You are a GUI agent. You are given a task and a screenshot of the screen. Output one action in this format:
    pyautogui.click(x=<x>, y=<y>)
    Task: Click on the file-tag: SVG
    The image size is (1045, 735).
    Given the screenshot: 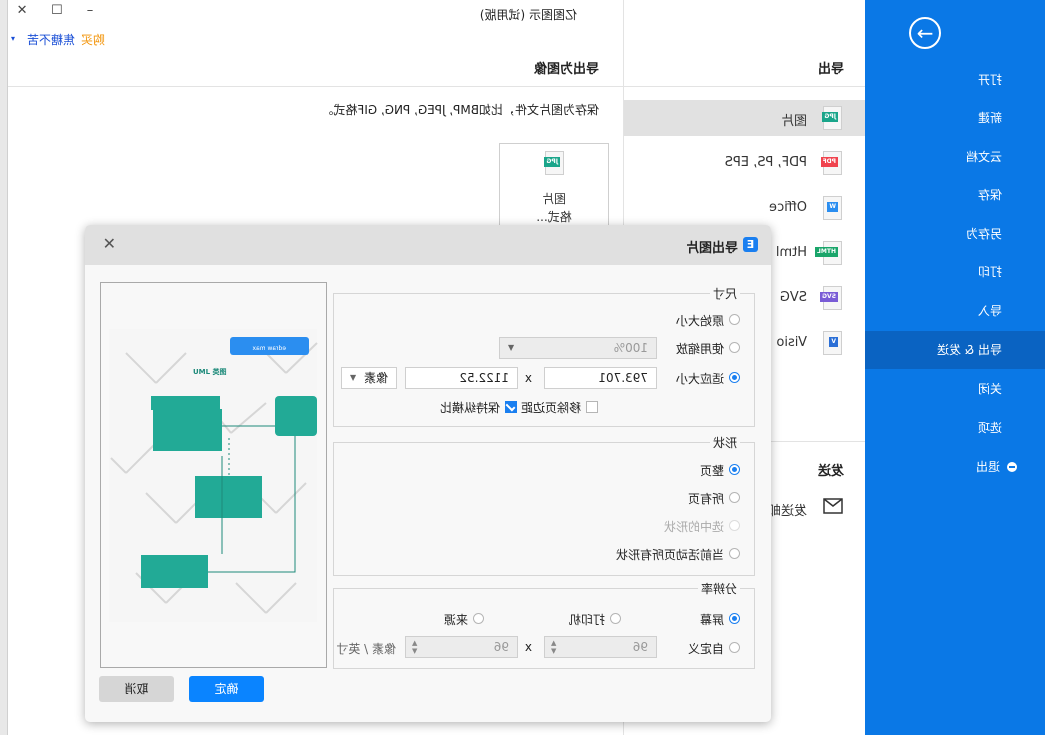 What is the action you would take?
    pyautogui.click(x=829, y=297)
    